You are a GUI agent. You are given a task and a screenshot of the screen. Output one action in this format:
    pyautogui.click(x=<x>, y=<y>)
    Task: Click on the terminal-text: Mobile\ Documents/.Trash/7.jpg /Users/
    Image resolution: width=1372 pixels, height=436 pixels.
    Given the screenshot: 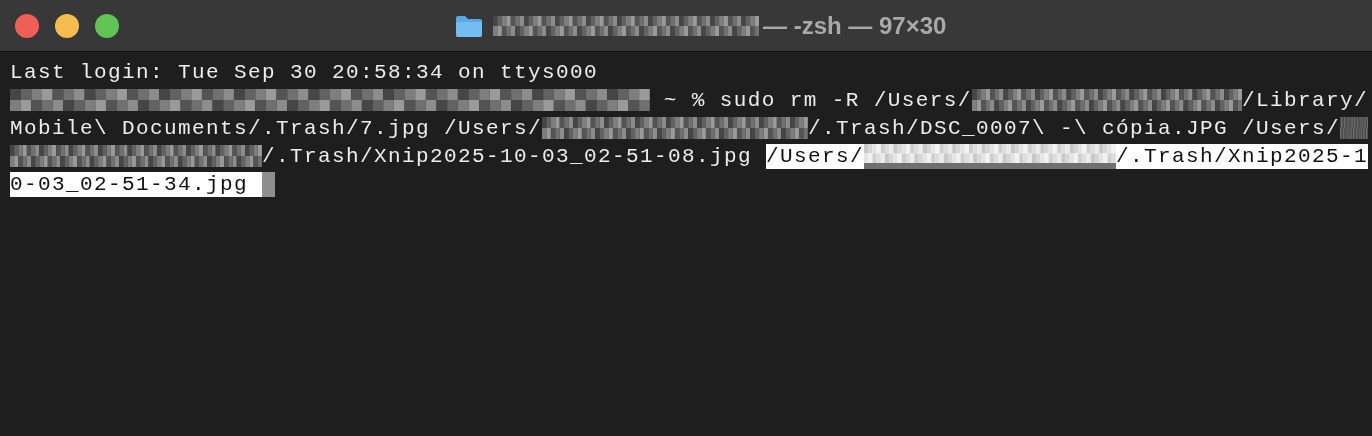 What is the action you would take?
    pyautogui.click(x=276, y=128)
    